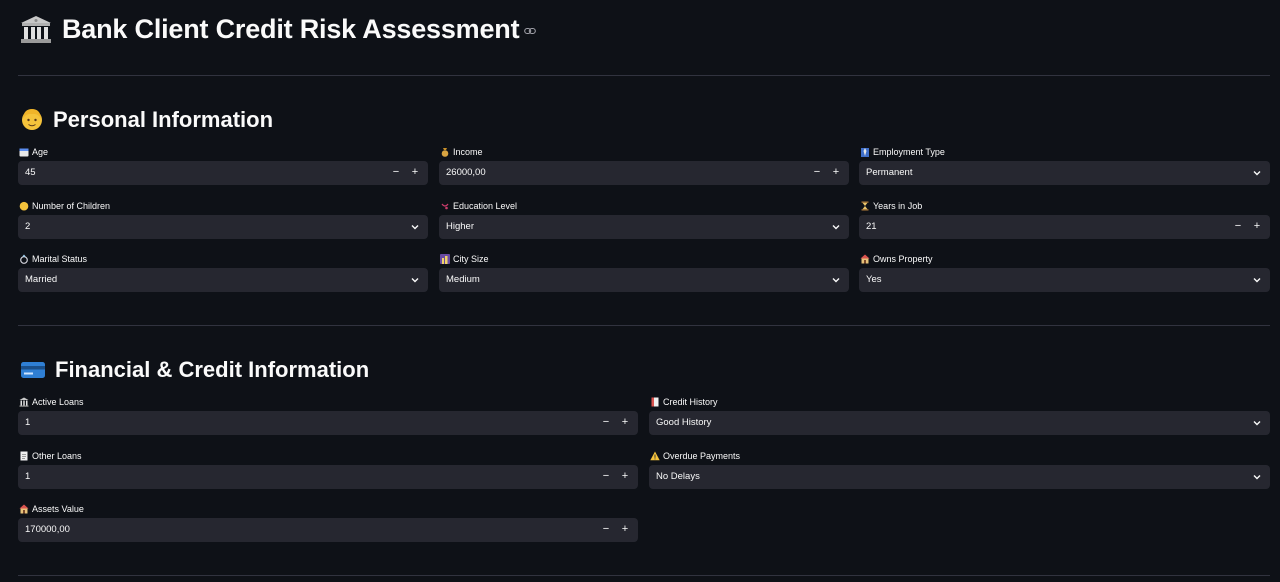 The height and width of the screenshot is (582, 1280). I want to click on credit-history-select: Good History, so click(959, 423).